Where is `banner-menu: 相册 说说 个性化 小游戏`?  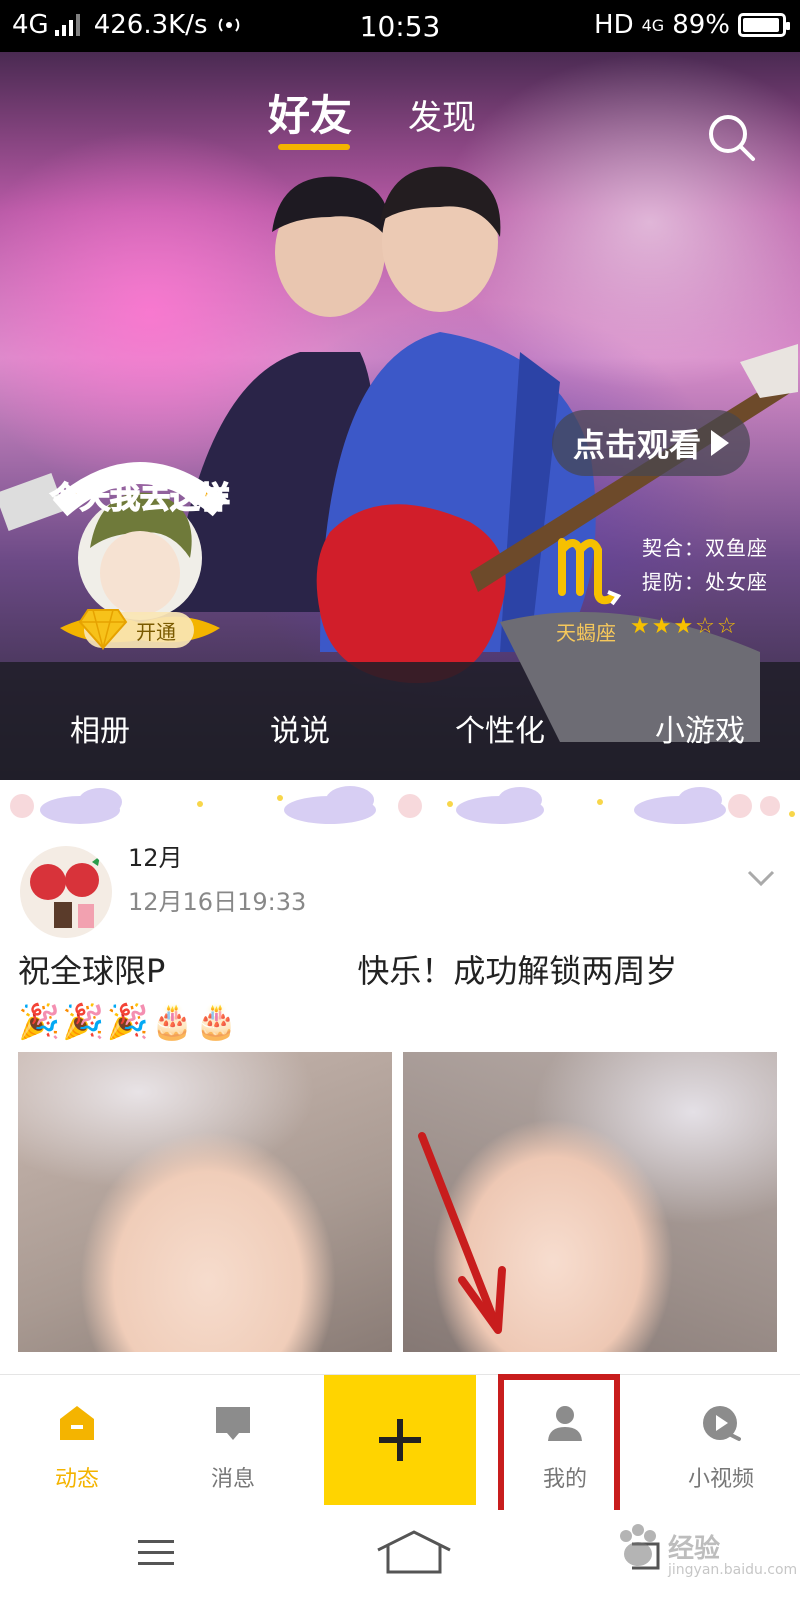
banner-menu: 相册 说说 个性化 小游戏 is located at coordinates (400, 732).